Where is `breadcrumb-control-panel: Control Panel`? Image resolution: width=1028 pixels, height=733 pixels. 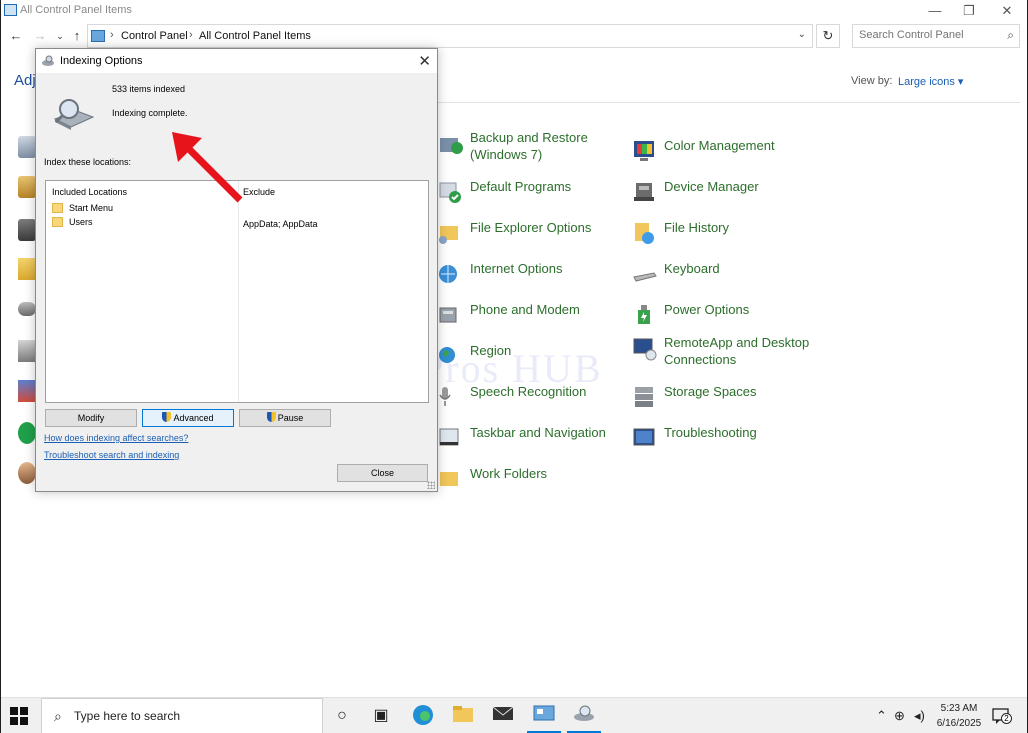 breadcrumb-control-panel: Control Panel is located at coordinates (154, 36).